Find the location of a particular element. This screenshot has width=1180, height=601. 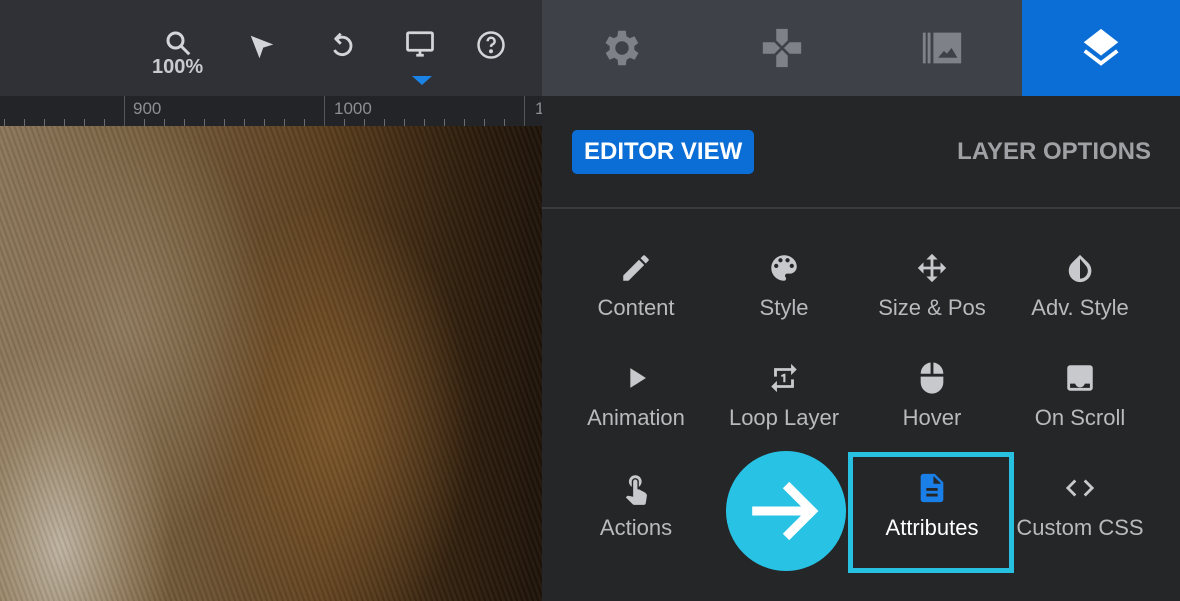

option-animation: Animation is located at coordinates (636, 396).